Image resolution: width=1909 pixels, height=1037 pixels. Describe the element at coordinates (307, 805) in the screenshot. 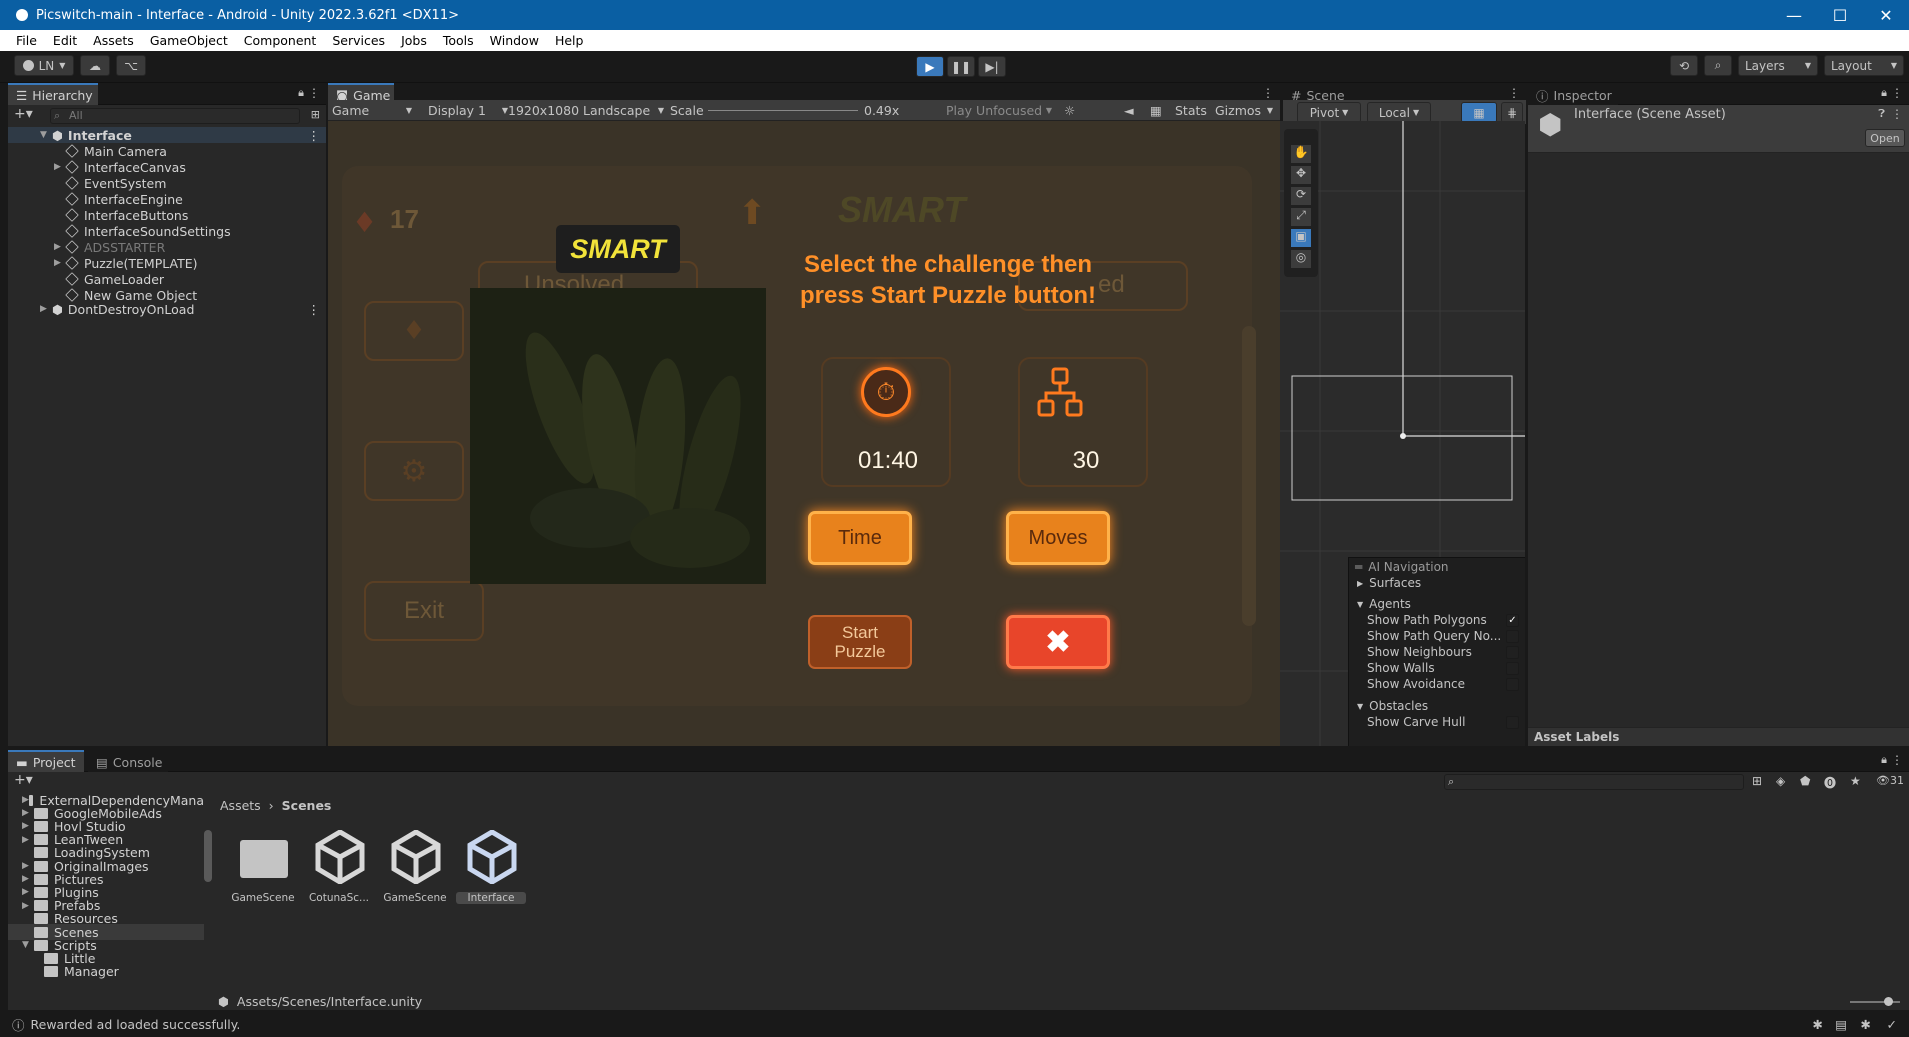

I see `breadcrumb-current: Scenes` at that location.